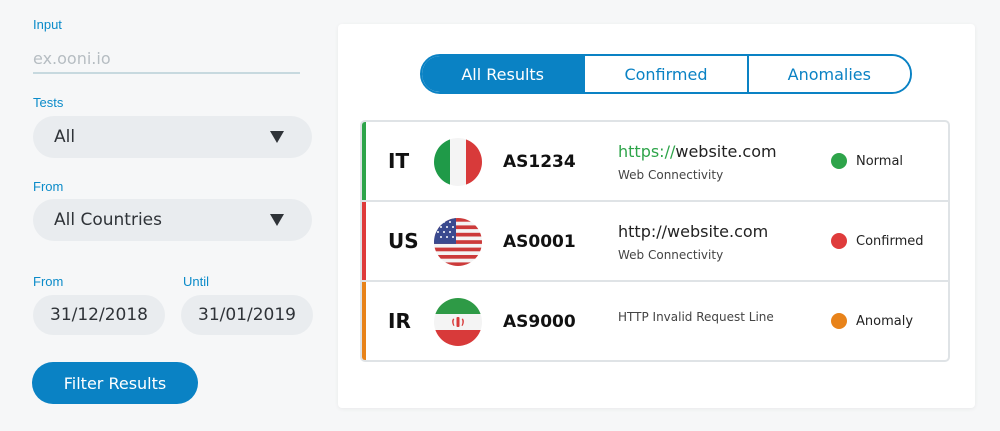 This screenshot has width=1000, height=431. I want to click on result-url: https://website.com, so click(697, 151).